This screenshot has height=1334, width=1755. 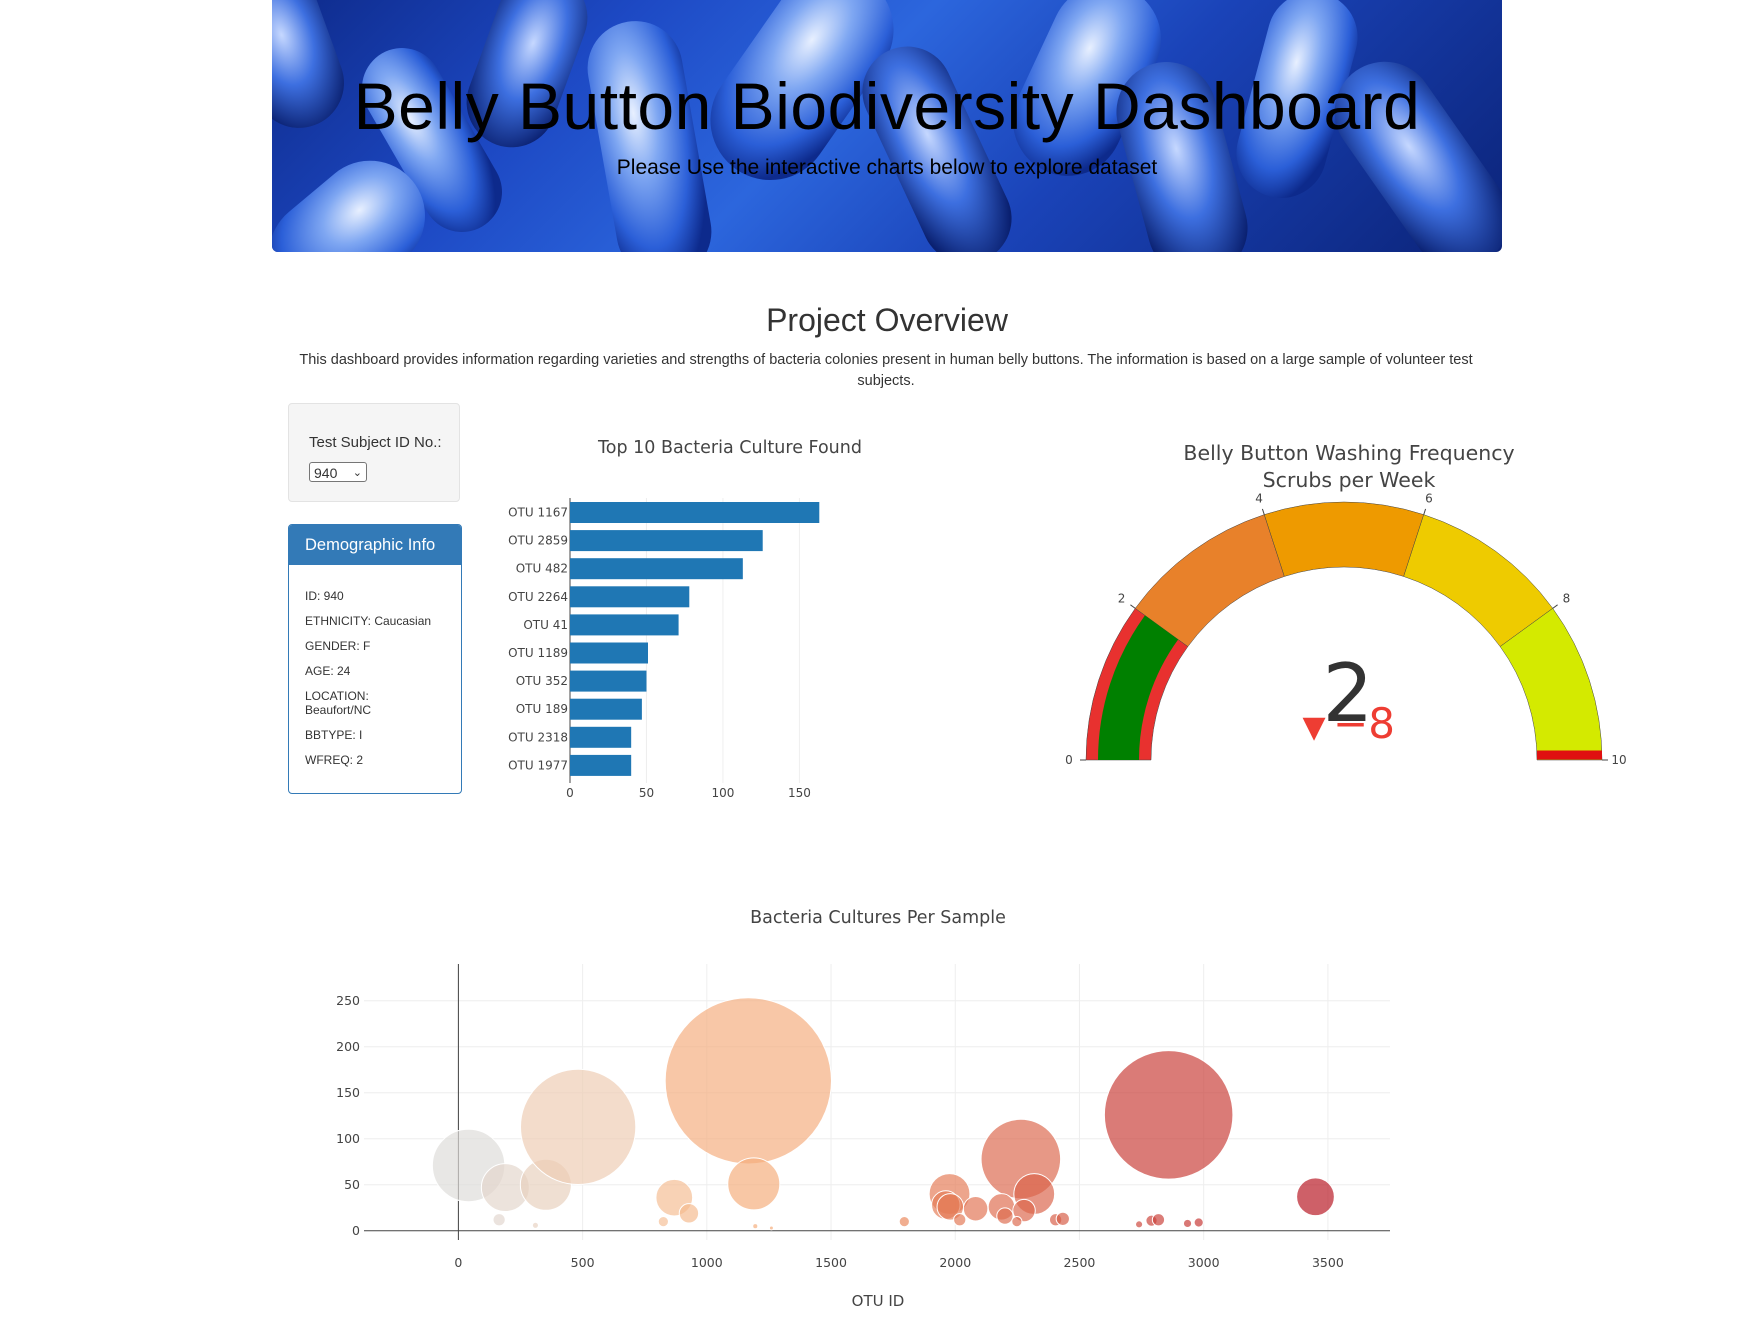 I want to click on bar-y-tick-label: OTU 2859, so click(x=538, y=541).